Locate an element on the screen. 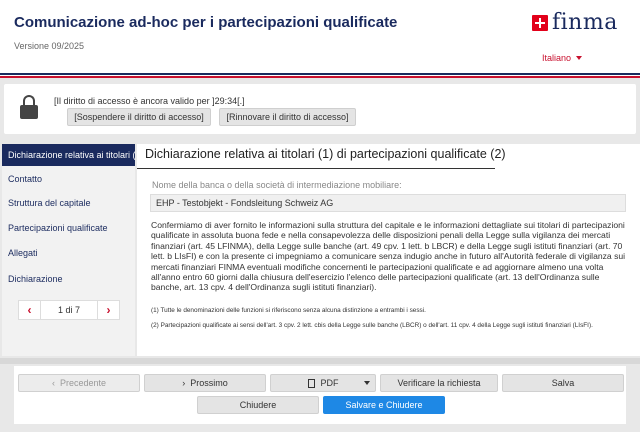 This screenshot has width=640, height=432. page-pager: ‹ 1 di 7 › is located at coordinates (69, 310).